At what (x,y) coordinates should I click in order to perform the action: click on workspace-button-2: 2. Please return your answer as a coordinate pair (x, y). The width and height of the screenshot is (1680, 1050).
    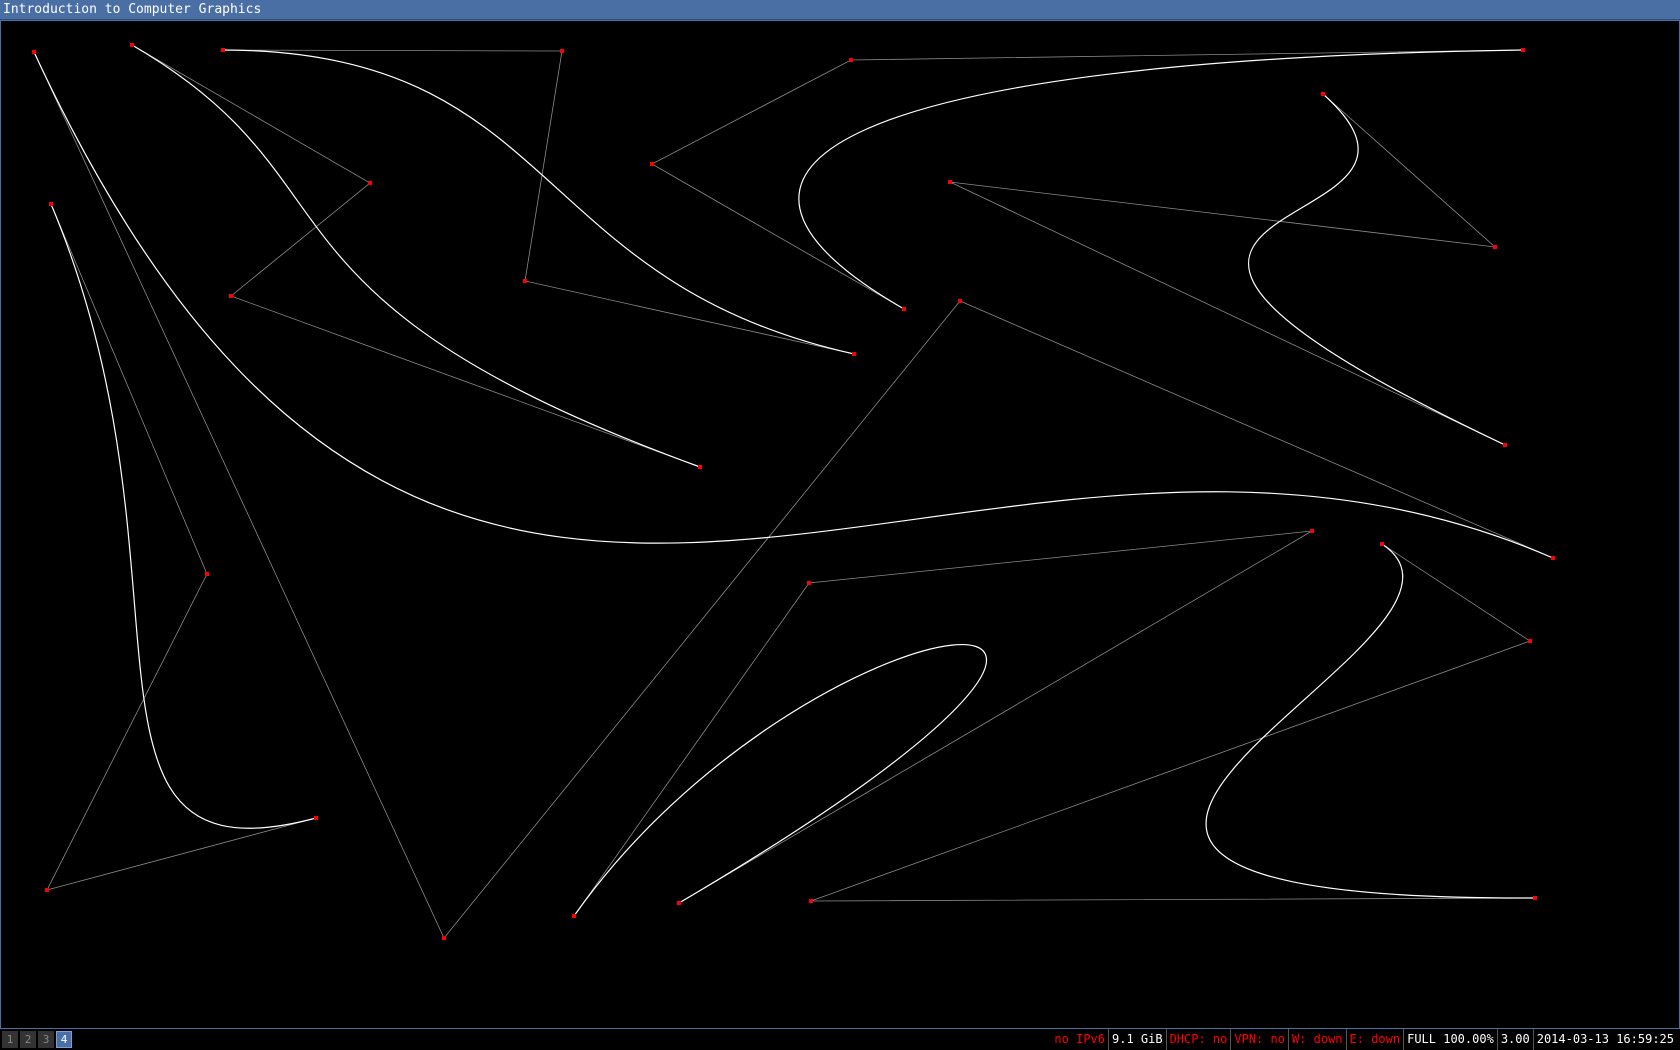
    Looking at the image, I should click on (28, 1039).